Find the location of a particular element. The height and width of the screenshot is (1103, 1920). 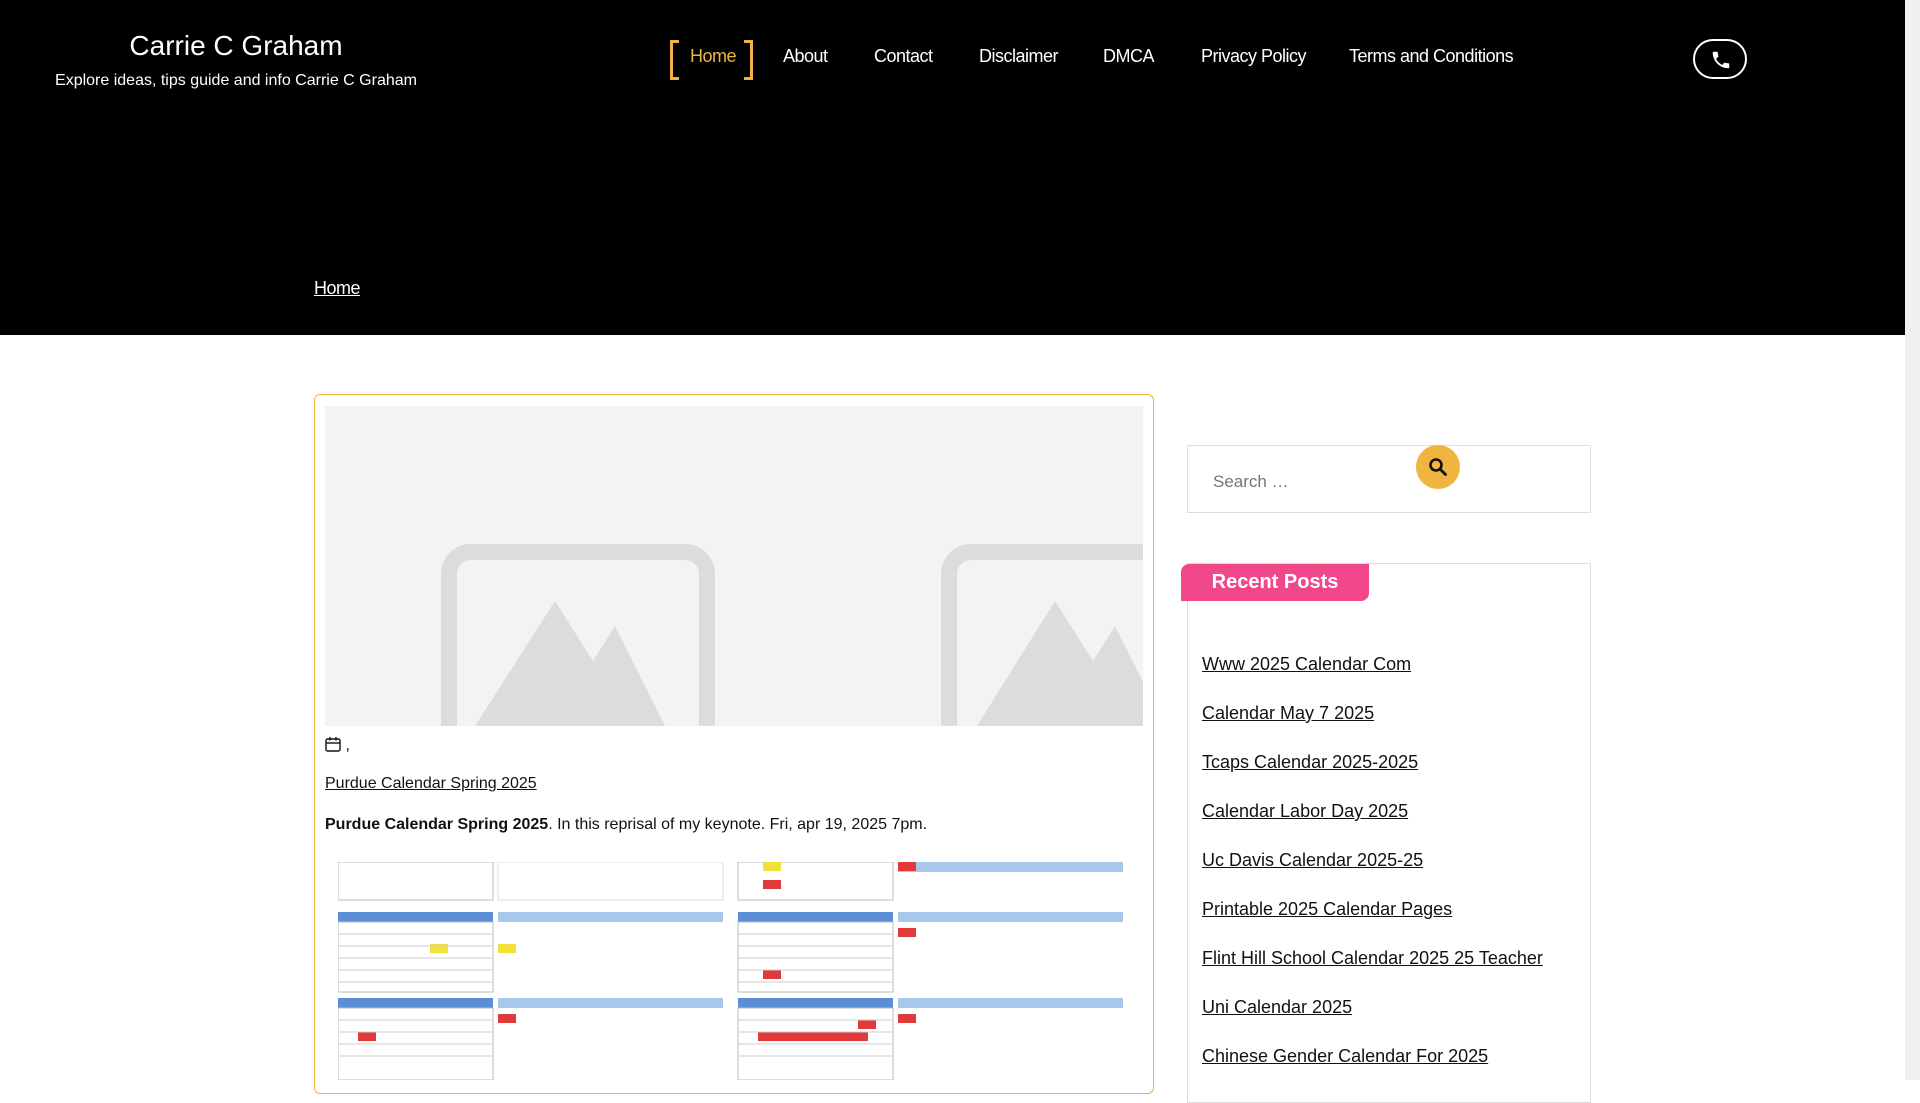

phone-button is located at coordinates (1720, 59).